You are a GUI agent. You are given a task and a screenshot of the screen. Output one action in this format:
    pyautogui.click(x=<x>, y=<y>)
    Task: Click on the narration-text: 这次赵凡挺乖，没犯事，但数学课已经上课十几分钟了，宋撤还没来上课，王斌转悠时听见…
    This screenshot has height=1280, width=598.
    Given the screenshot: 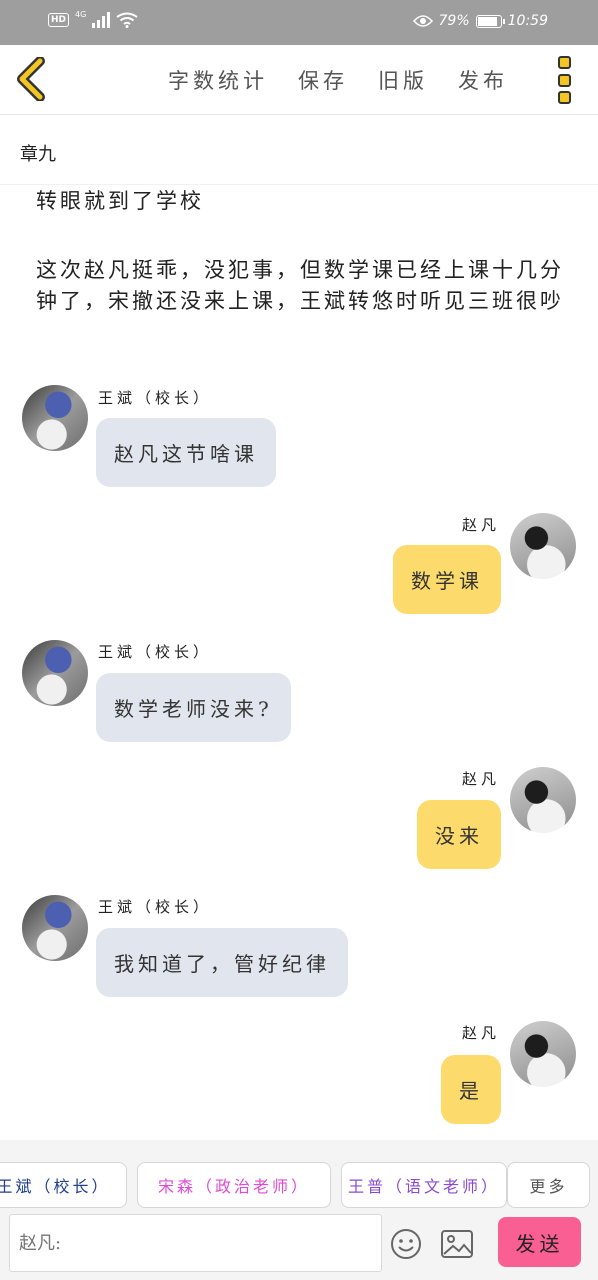 What is the action you would take?
    pyautogui.click(x=306, y=286)
    